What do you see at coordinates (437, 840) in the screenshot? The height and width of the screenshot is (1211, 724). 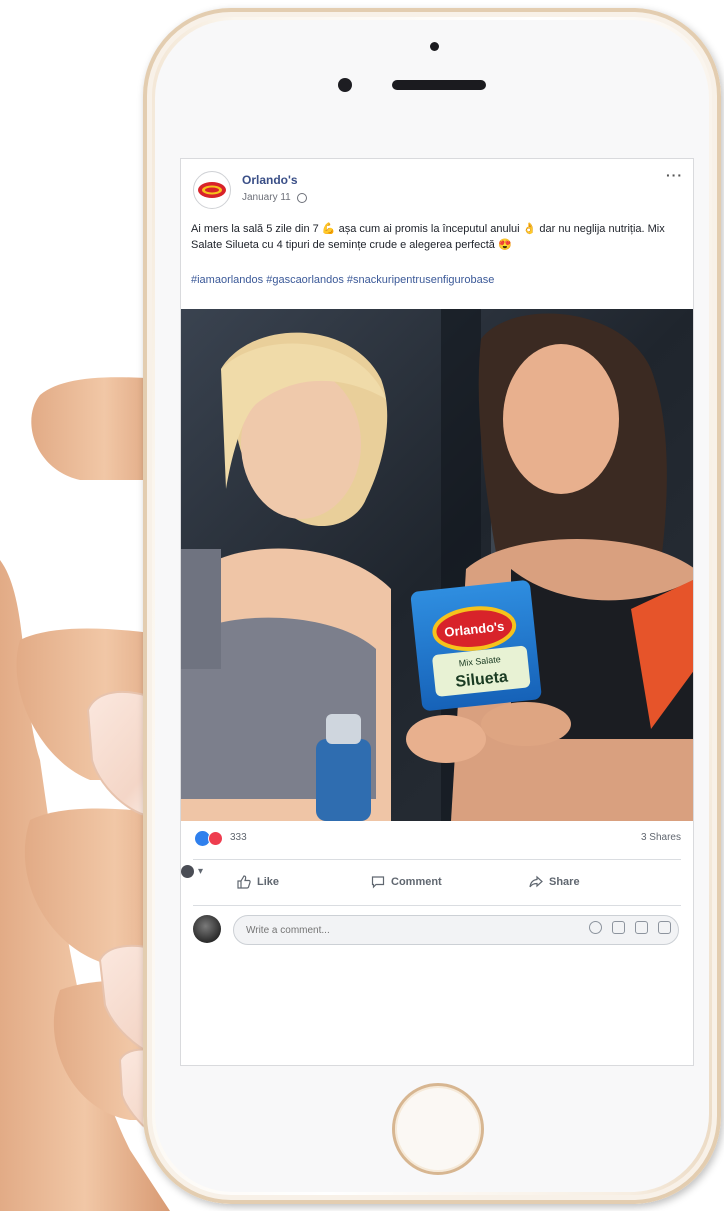 I see `reactions-row: 333 3 Shares` at bounding box center [437, 840].